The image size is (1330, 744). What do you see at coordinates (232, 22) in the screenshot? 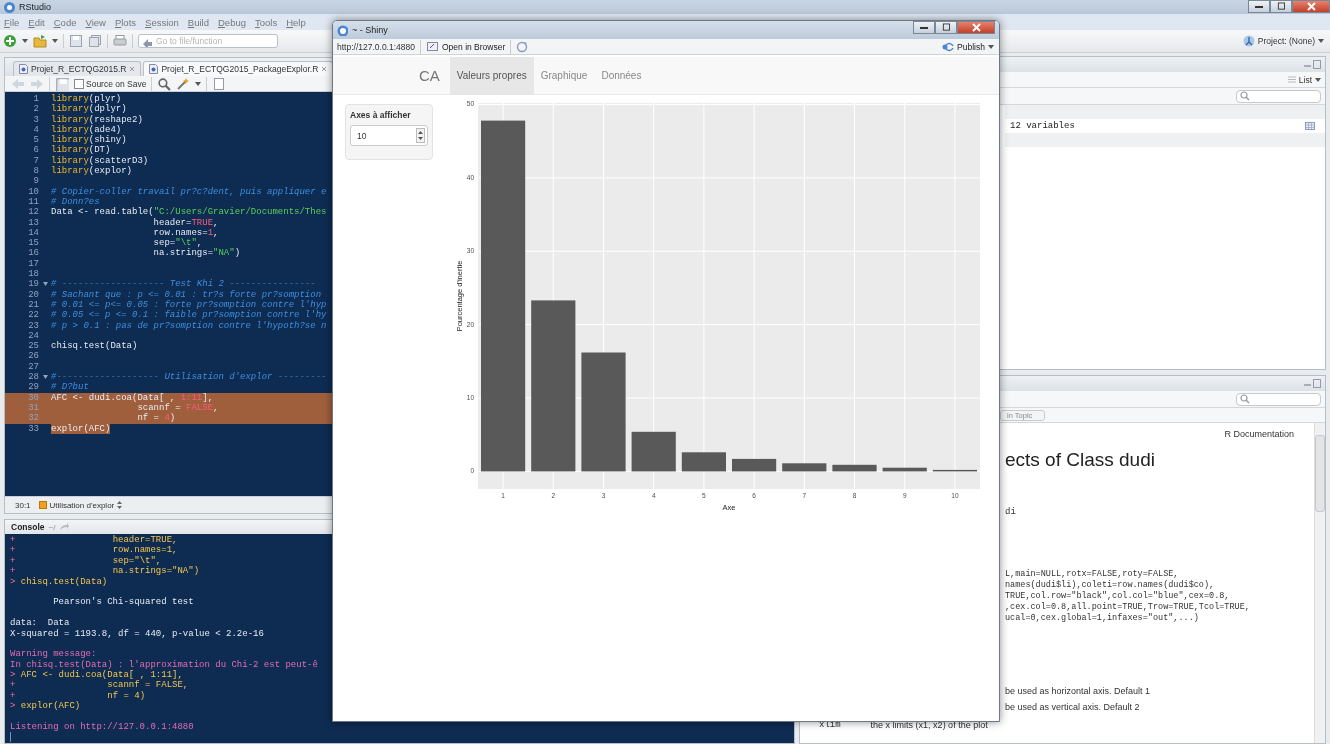
I see `menu-item: Debug` at bounding box center [232, 22].